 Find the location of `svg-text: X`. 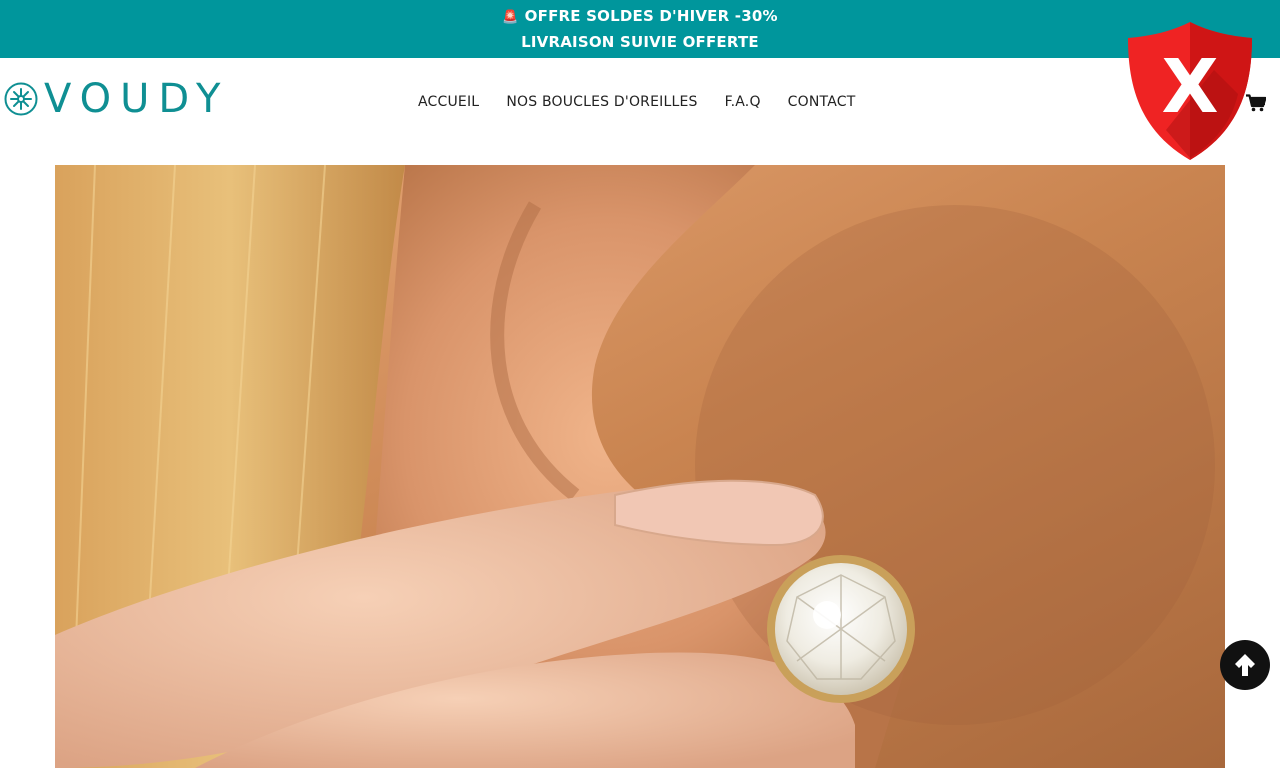

svg-text: X is located at coordinates (1189, 87).